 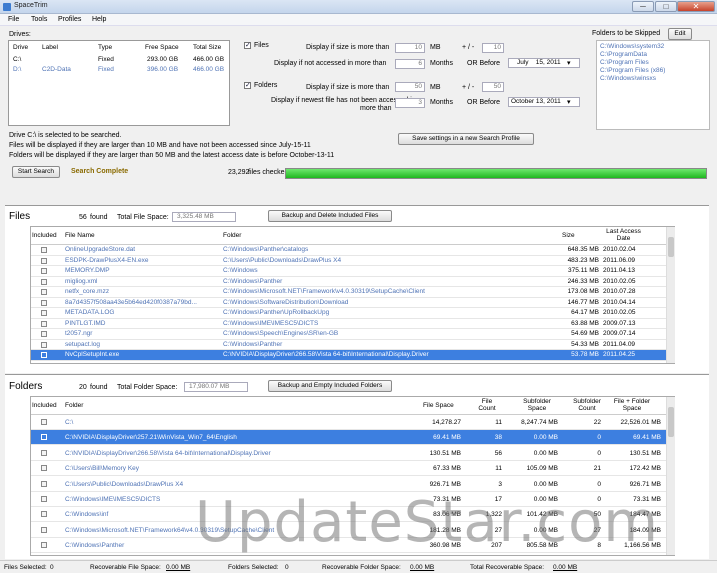 What do you see at coordinates (99, 217) in the screenshot?
I see `files-found-label: found` at bounding box center [99, 217].